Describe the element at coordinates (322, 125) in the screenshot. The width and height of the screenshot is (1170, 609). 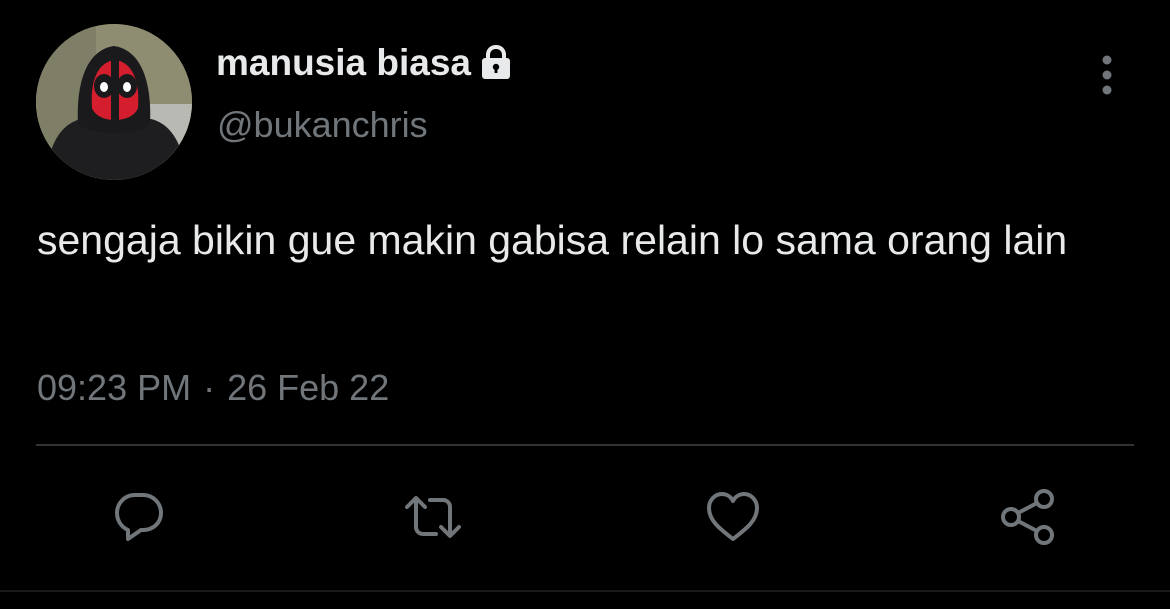
I see `user-handle: @bukanchris` at that location.